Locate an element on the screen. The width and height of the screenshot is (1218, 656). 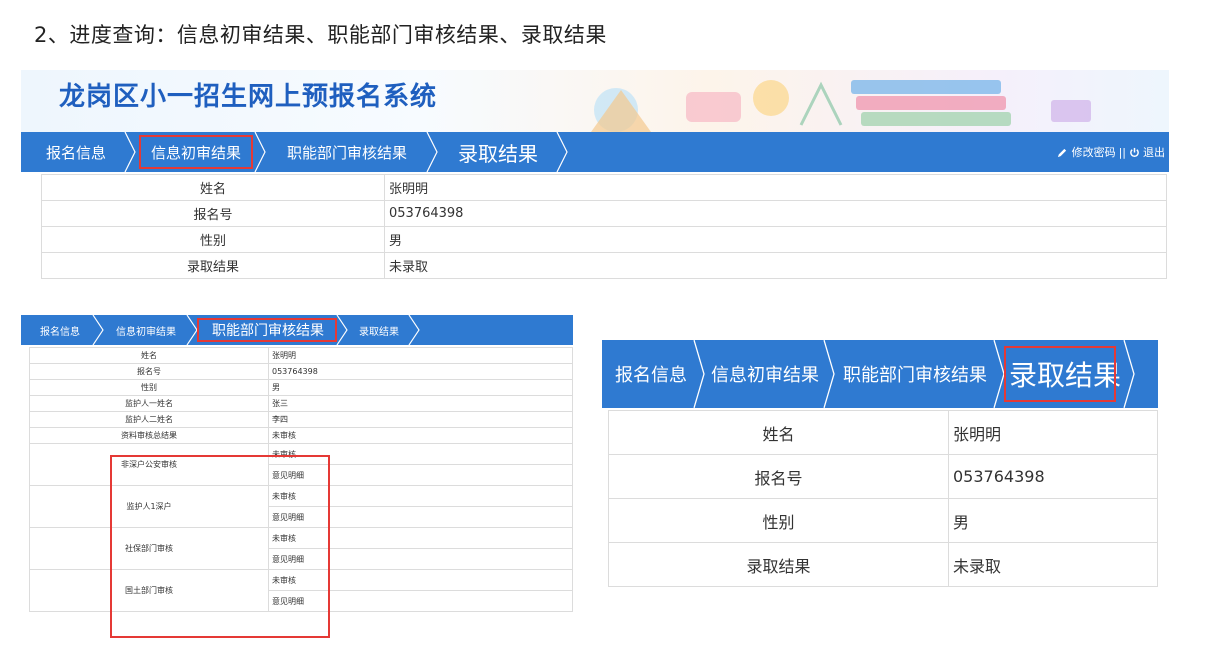
account-links: 修改密码 || 退出 is located at coordinates (1113, 152).